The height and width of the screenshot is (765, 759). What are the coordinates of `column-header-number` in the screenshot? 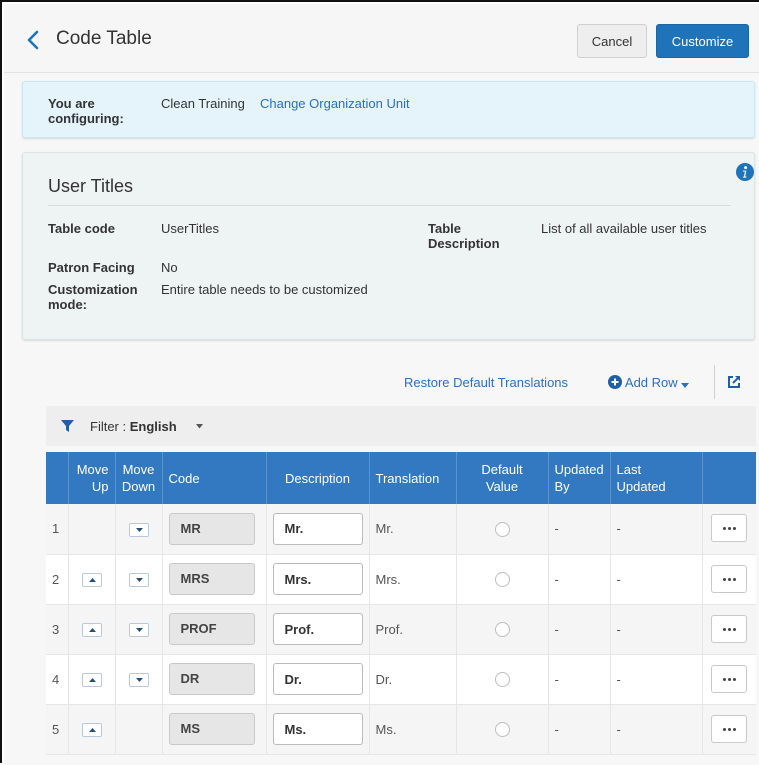 It's located at (57, 478).